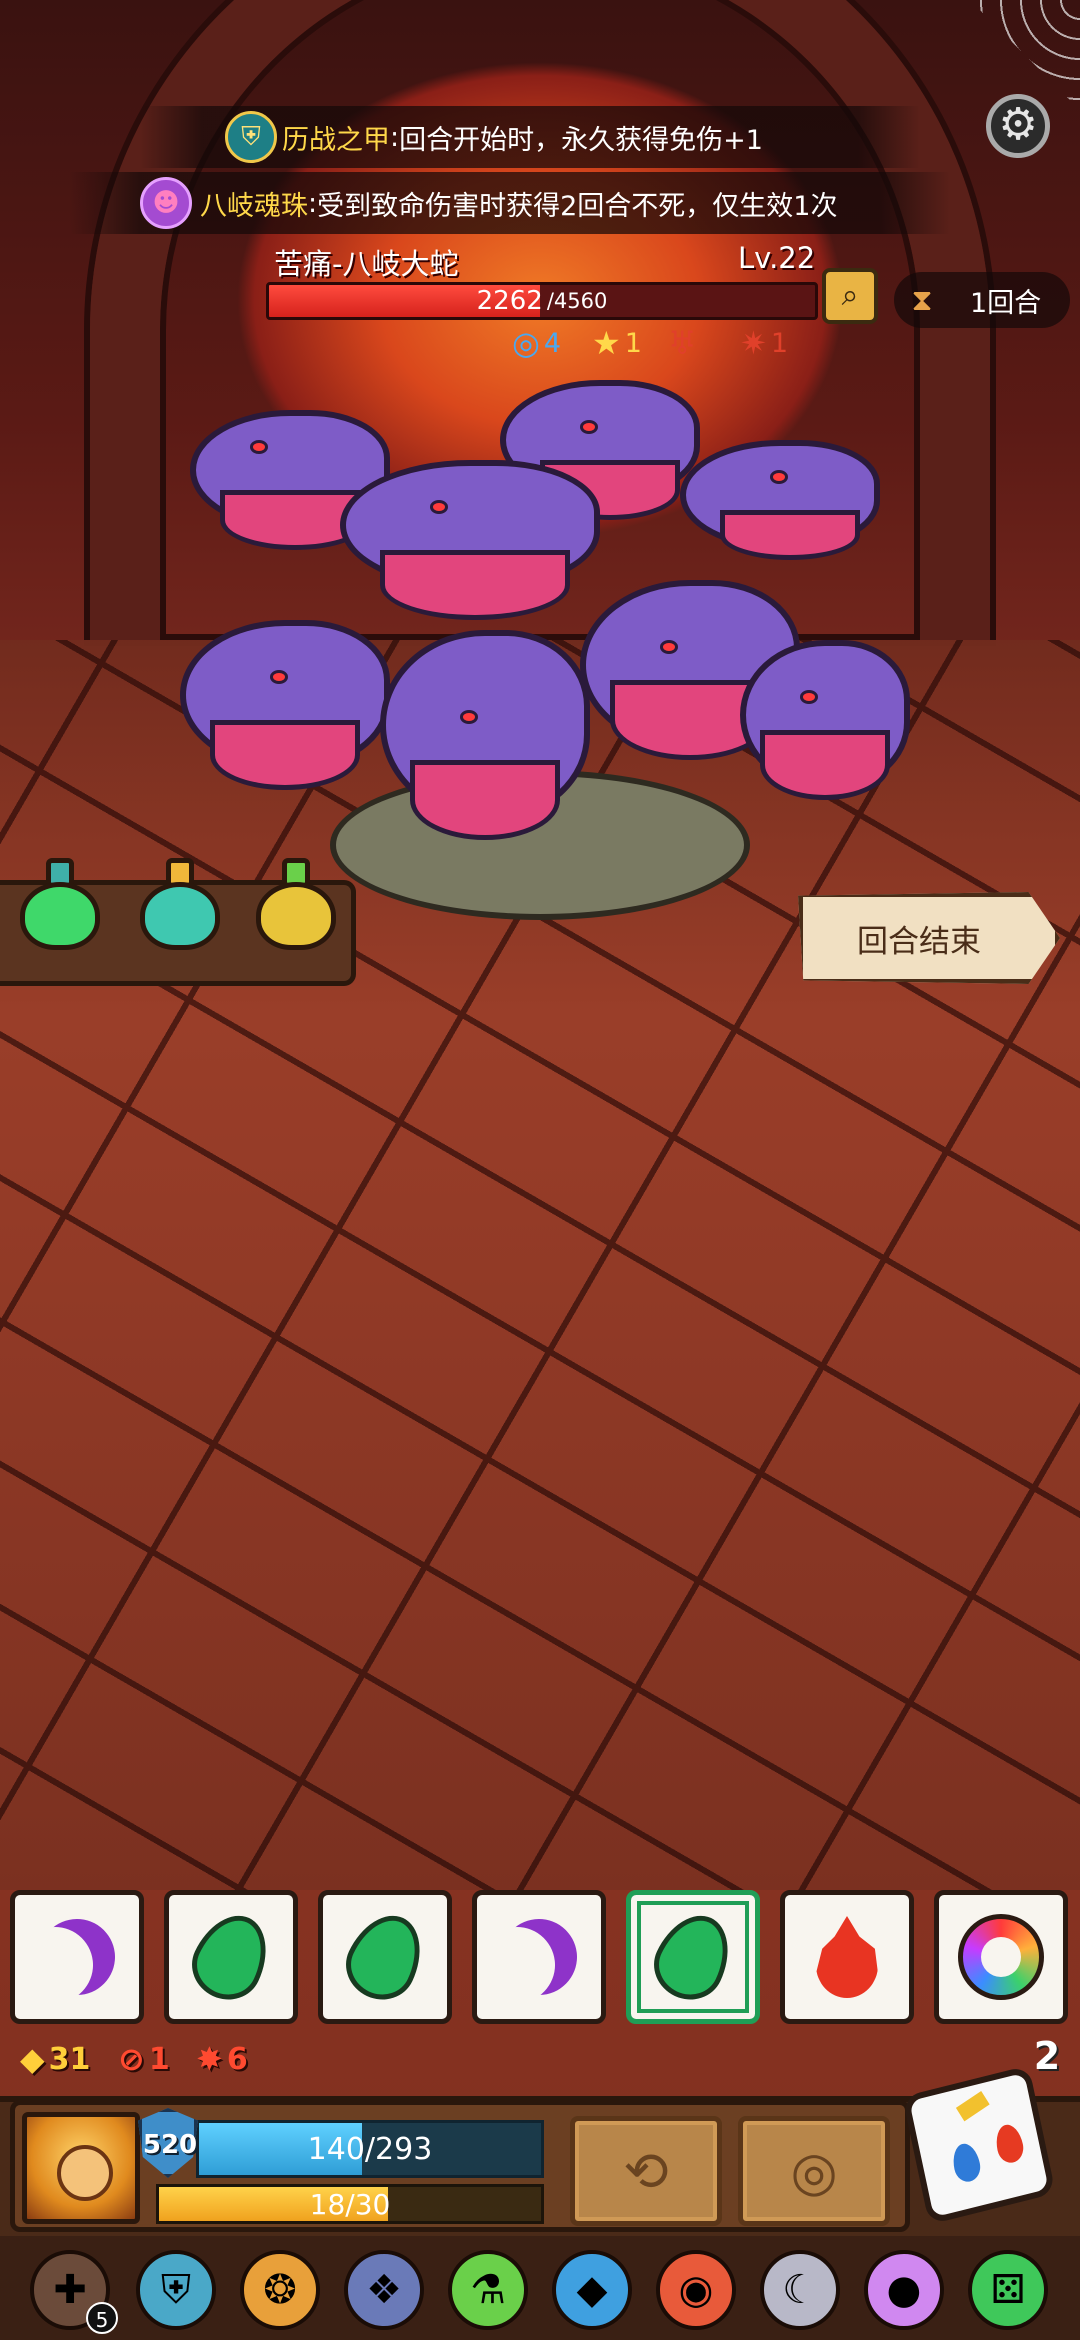  I want to click on crystal-relic-icon: ◆, so click(592, 2290).